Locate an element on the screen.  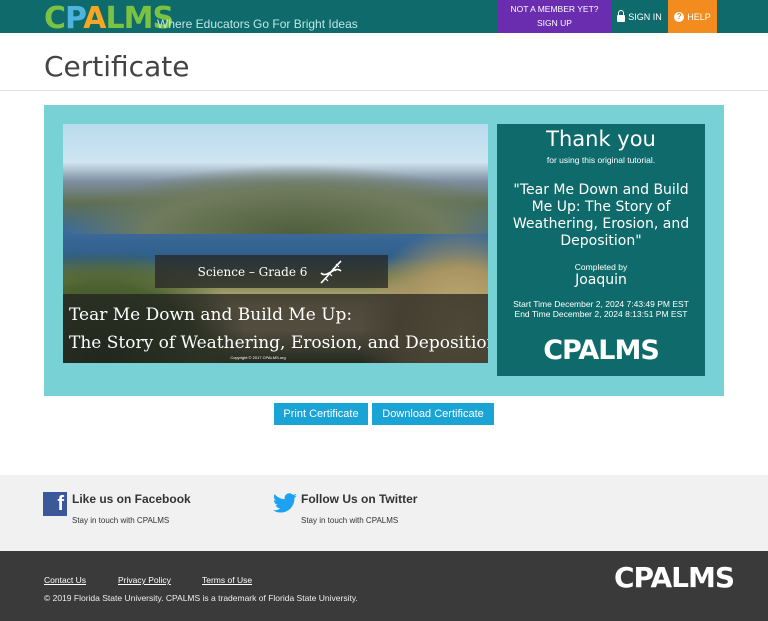
privacy-policy-link: Privacy Policy is located at coordinates (144, 580).